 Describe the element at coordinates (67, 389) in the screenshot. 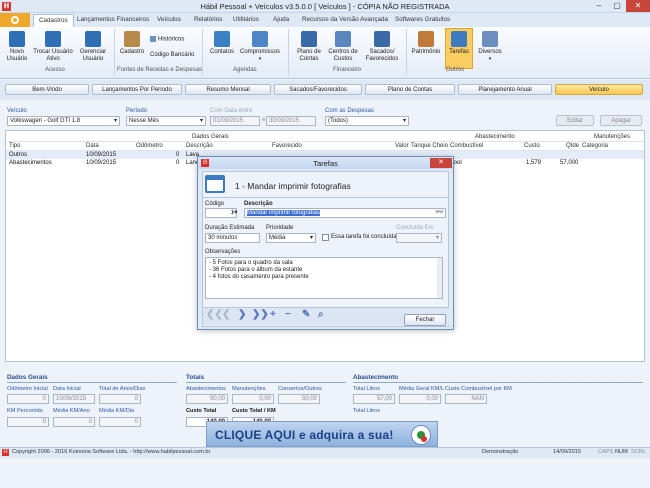

I see `data-inicial-label: Data Inicial` at that location.